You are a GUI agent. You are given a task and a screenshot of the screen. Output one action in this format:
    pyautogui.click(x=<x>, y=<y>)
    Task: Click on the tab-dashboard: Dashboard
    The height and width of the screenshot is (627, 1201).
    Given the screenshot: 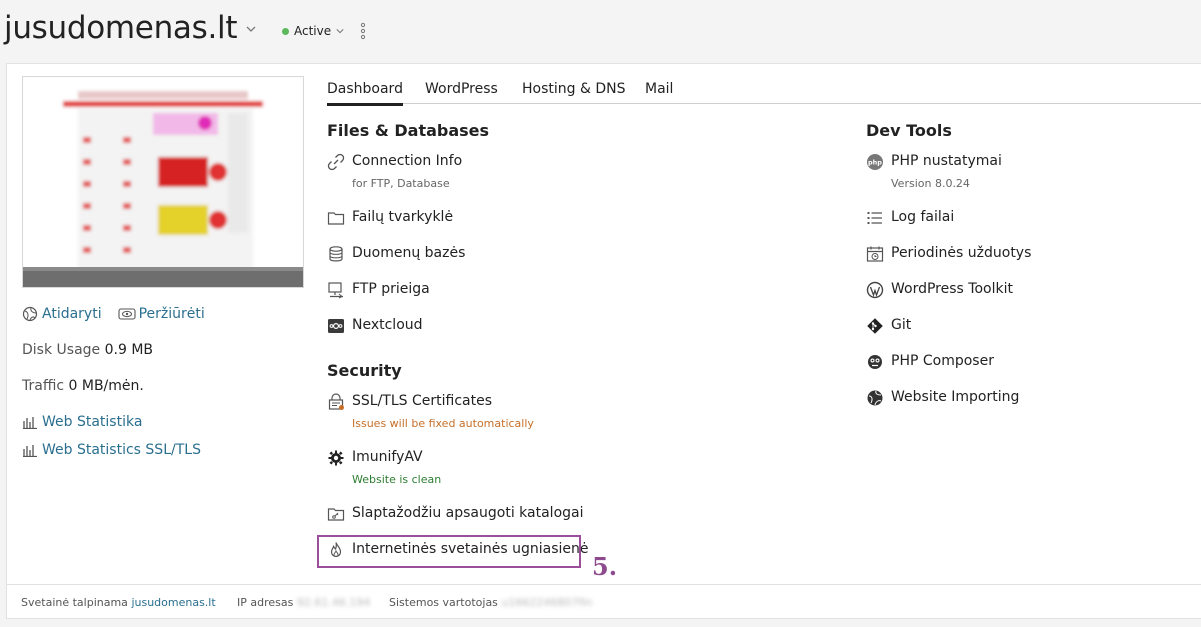 What is the action you would take?
    pyautogui.click(x=365, y=93)
    